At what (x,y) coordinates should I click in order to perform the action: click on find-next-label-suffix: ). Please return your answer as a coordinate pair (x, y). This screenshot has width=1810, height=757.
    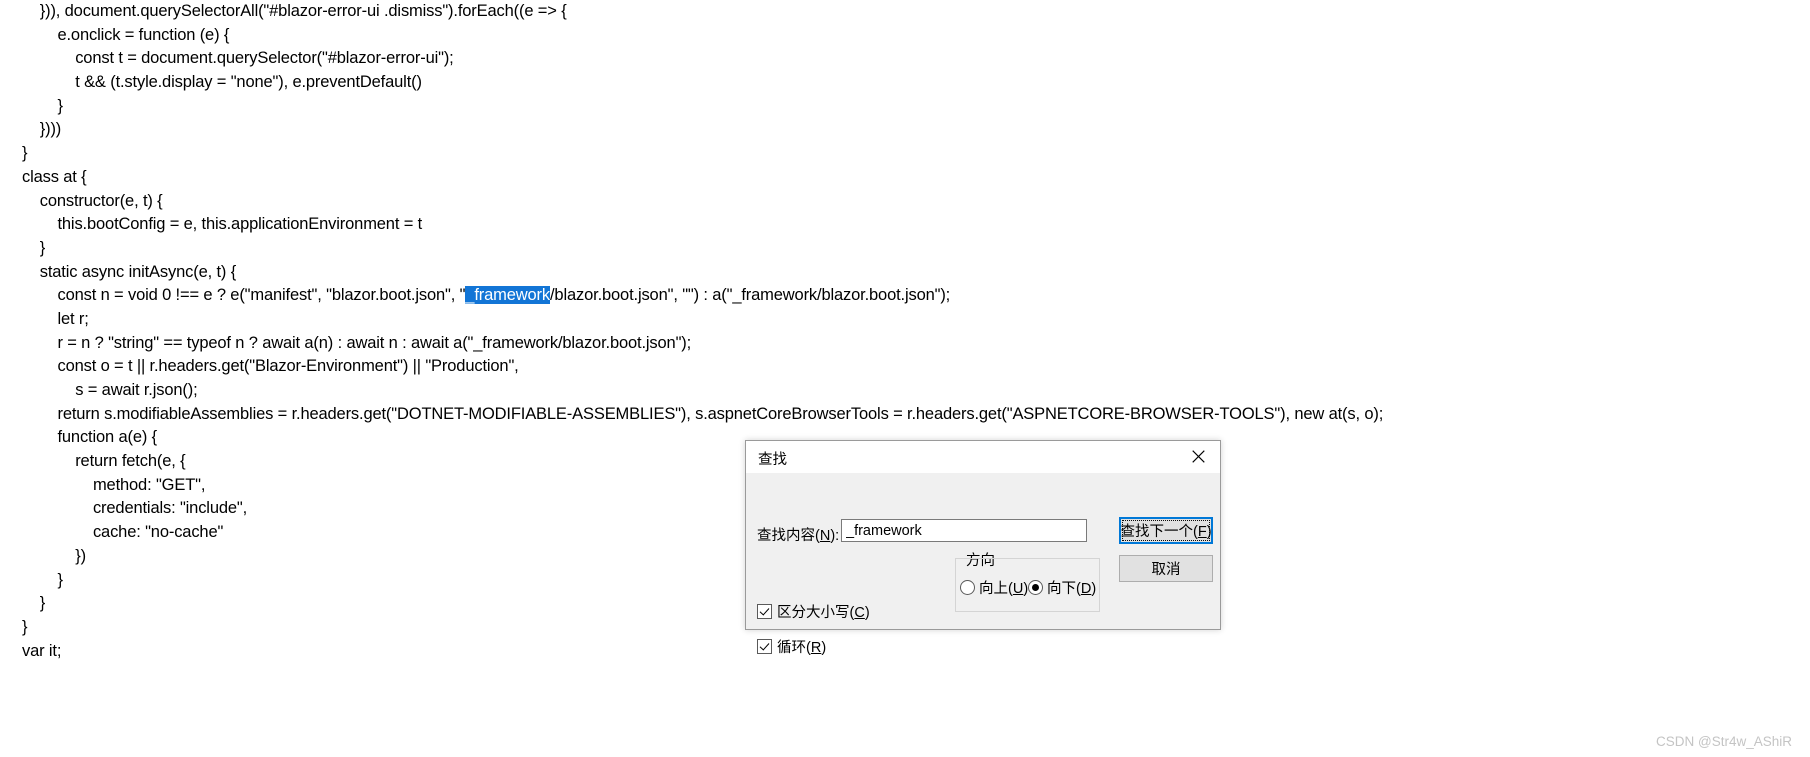
    Looking at the image, I should click on (1209, 532).